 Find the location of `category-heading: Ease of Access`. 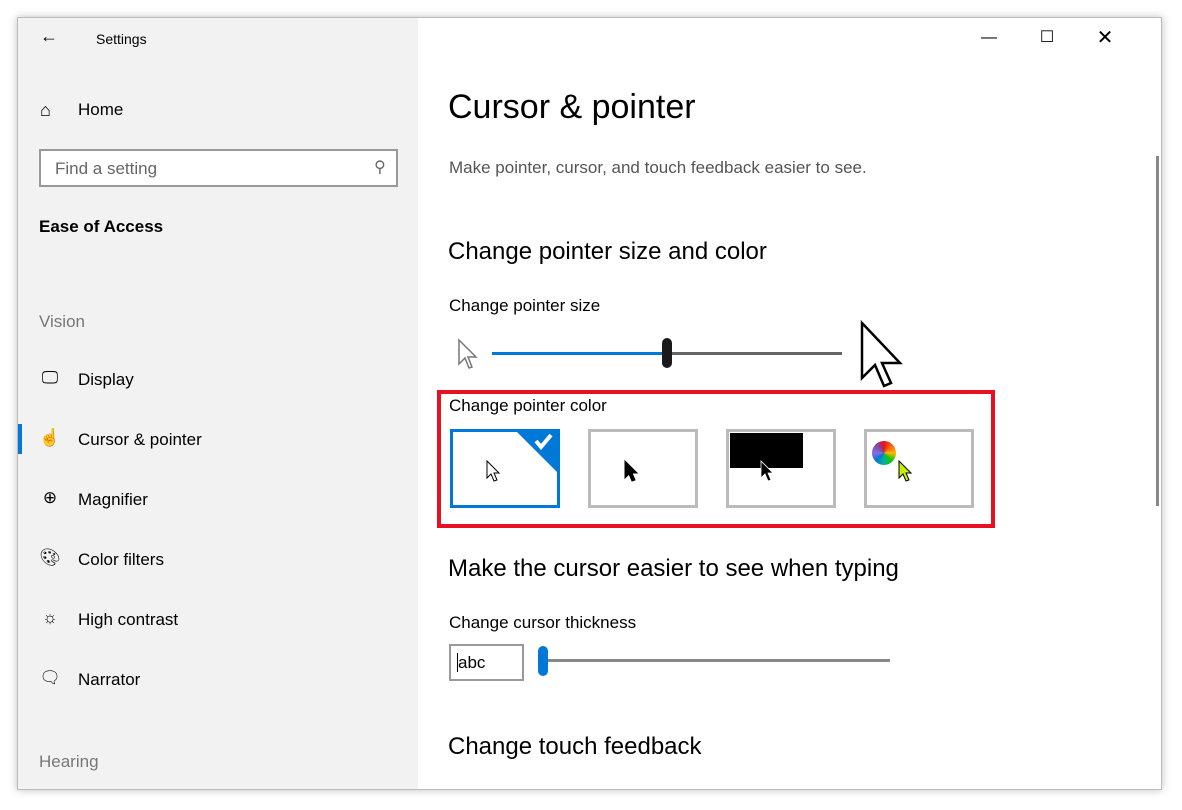

category-heading: Ease of Access is located at coordinates (101, 226).